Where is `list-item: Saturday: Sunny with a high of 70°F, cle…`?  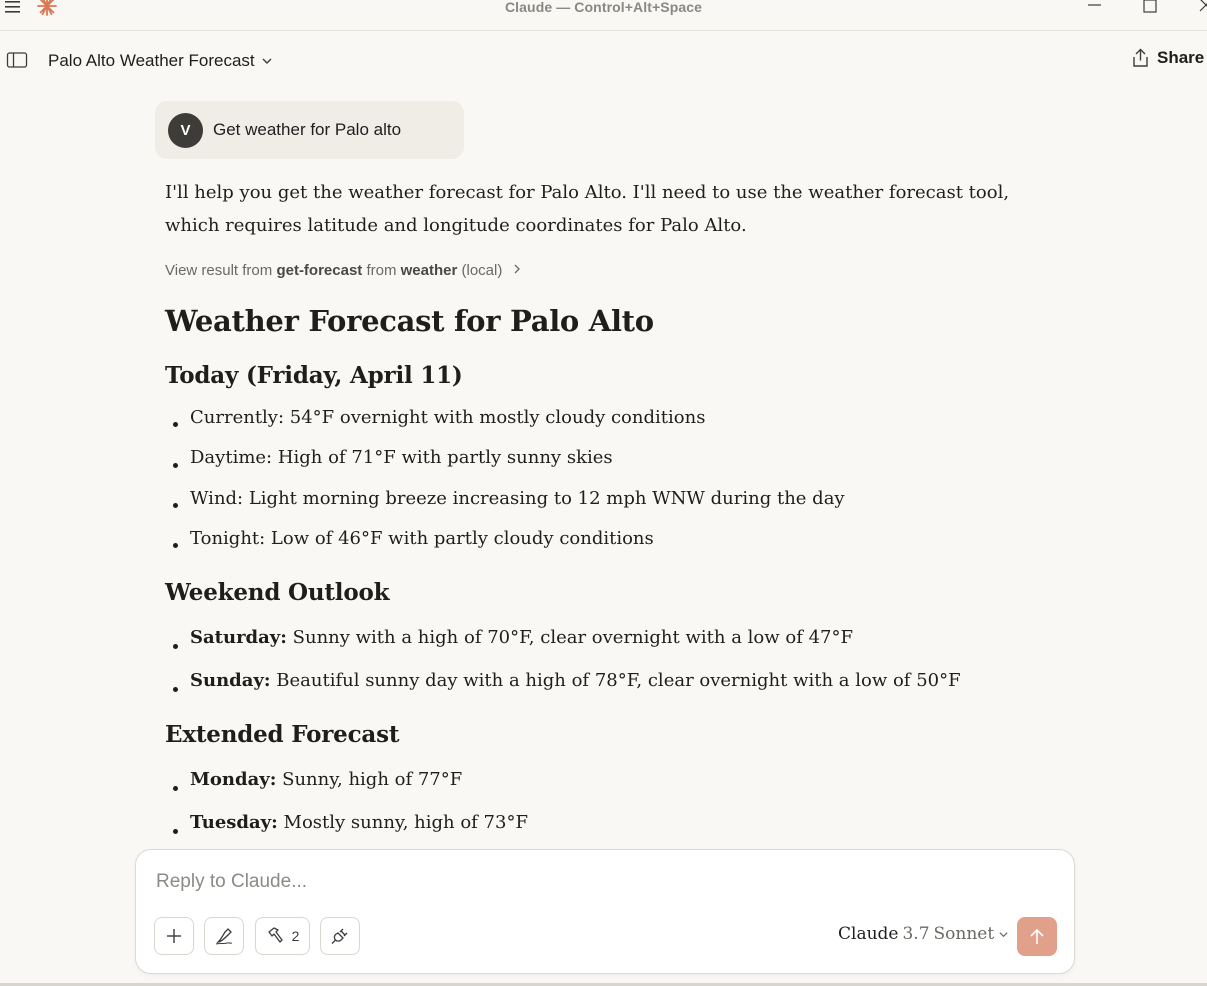
list-item: Saturday: Sunny with a high of 70°F, cle… is located at coordinates (595, 645).